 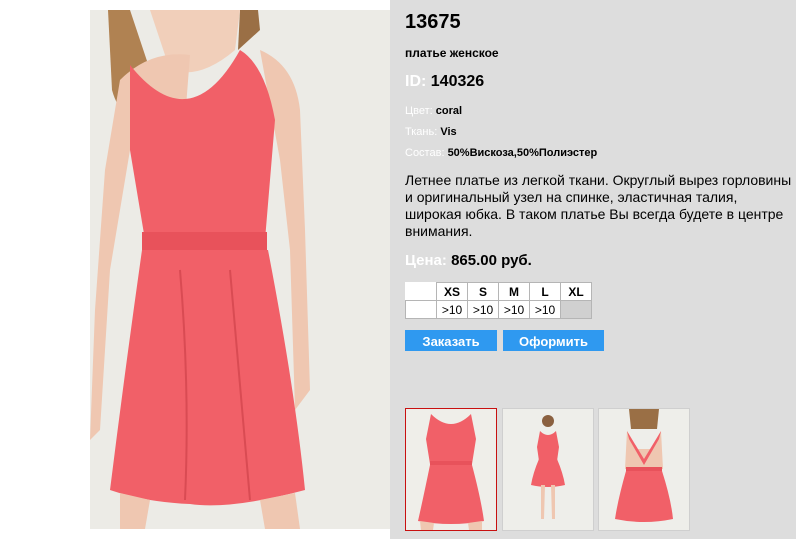 What do you see at coordinates (449, 111) in the screenshot?
I see `color-value: coral` at bounding box center [449, 111].